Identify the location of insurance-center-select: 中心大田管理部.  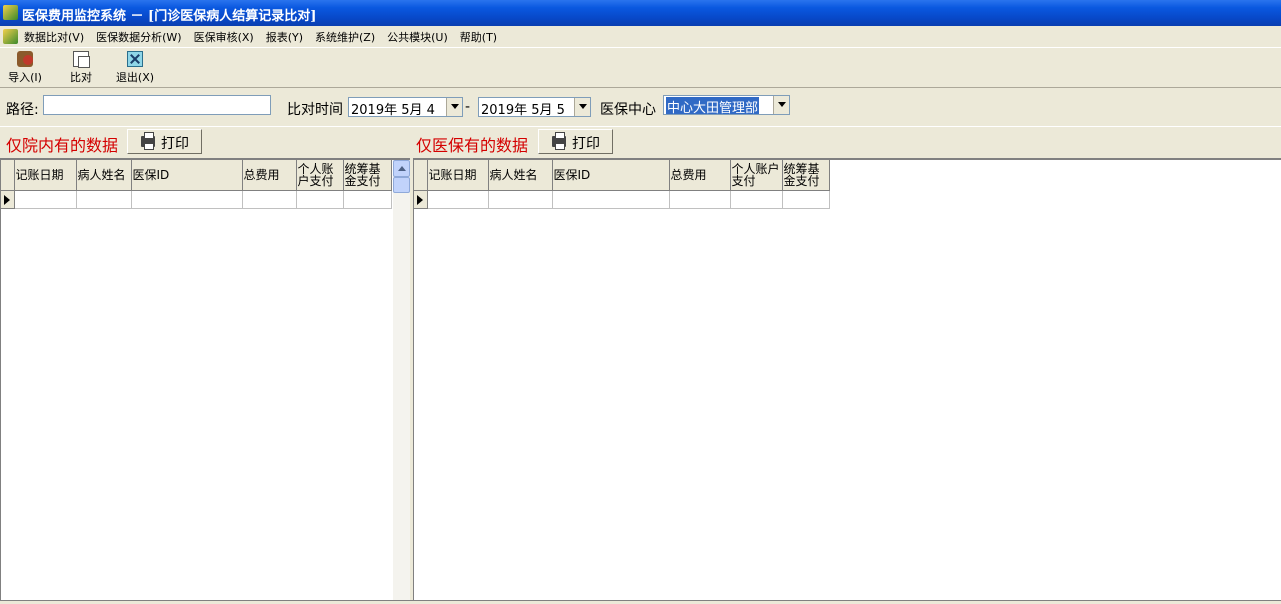
(726, 105).